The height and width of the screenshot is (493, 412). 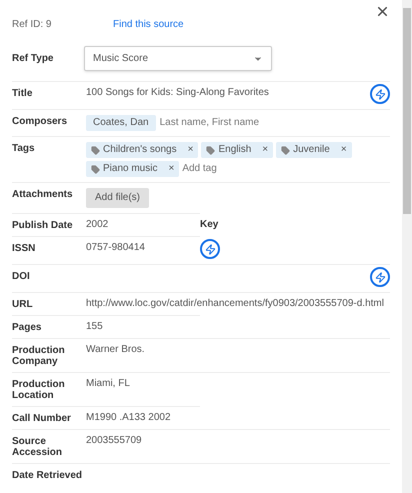 What do you see at coordinates (48, 475) in the screenshot?
I see `field-label: Date Retrieved` at bounding box center [48, 475].